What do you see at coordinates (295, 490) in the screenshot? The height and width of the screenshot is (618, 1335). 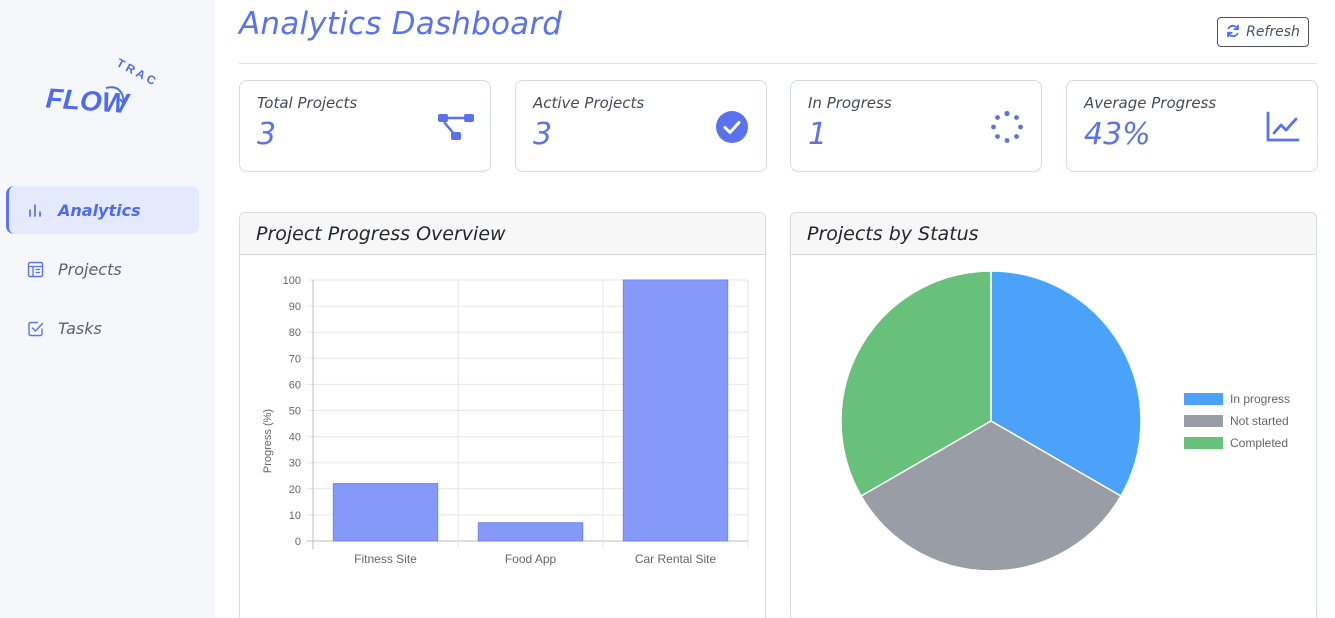 I see `y-tick-label: 20` at bounding box center [295, 490].